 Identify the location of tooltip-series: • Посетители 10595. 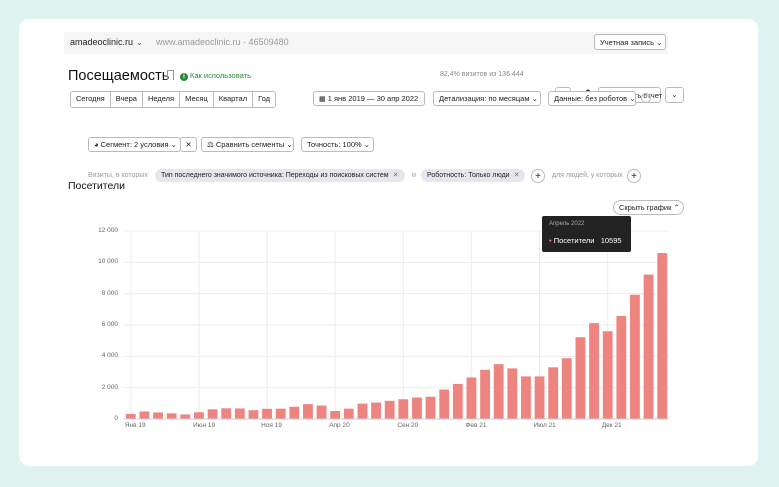
(585, 240).